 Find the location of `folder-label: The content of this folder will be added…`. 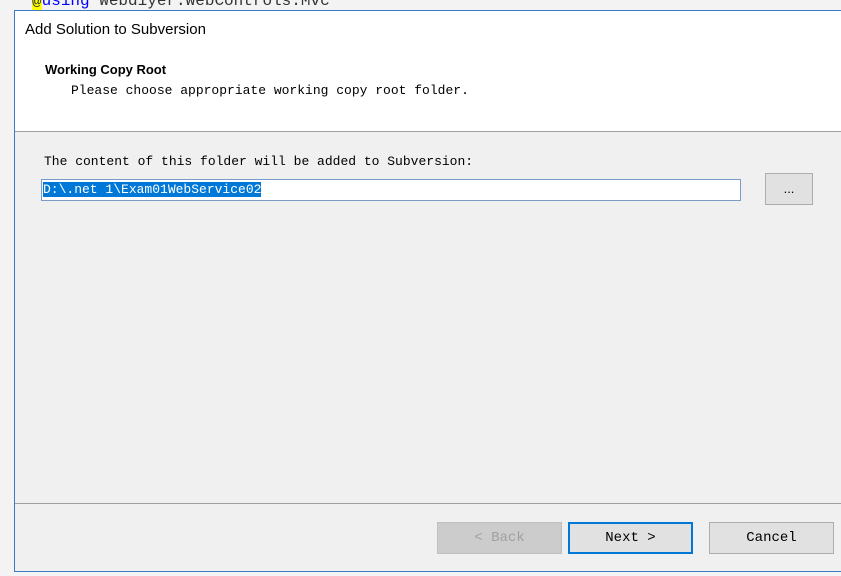

folder-label: The content of this folder will be added… is located at coordinates (259, 161).